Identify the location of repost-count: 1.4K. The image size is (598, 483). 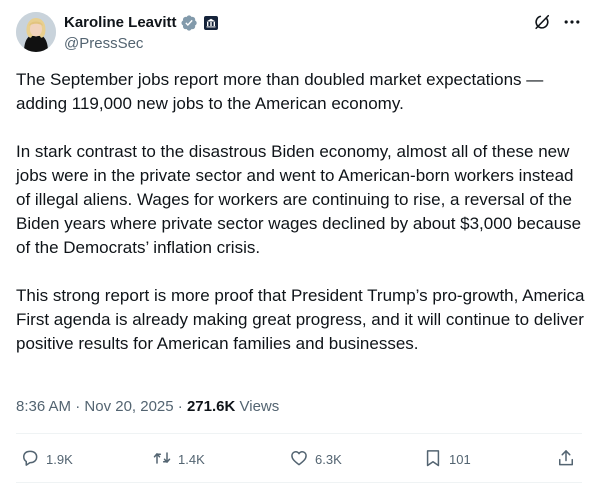
(191, 459).